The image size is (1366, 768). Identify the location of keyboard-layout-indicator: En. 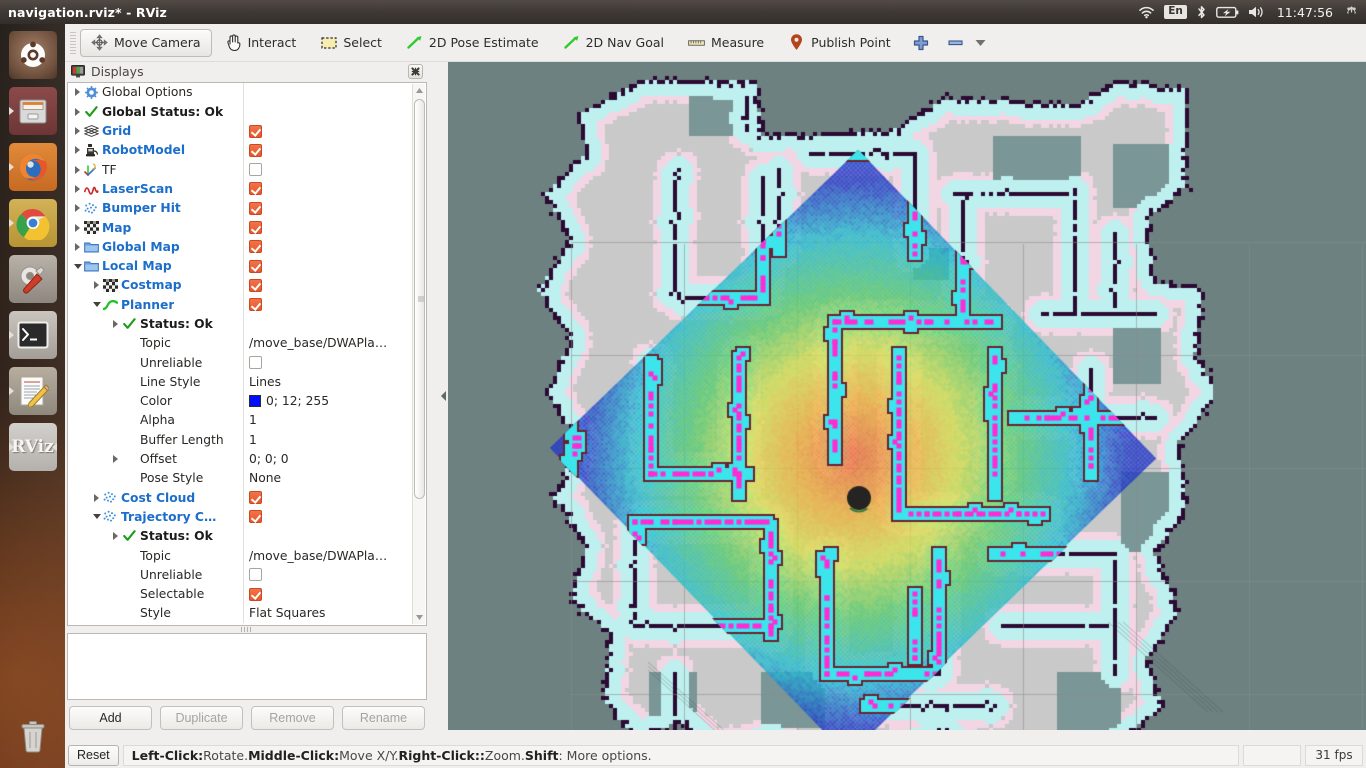
(1175, 12).